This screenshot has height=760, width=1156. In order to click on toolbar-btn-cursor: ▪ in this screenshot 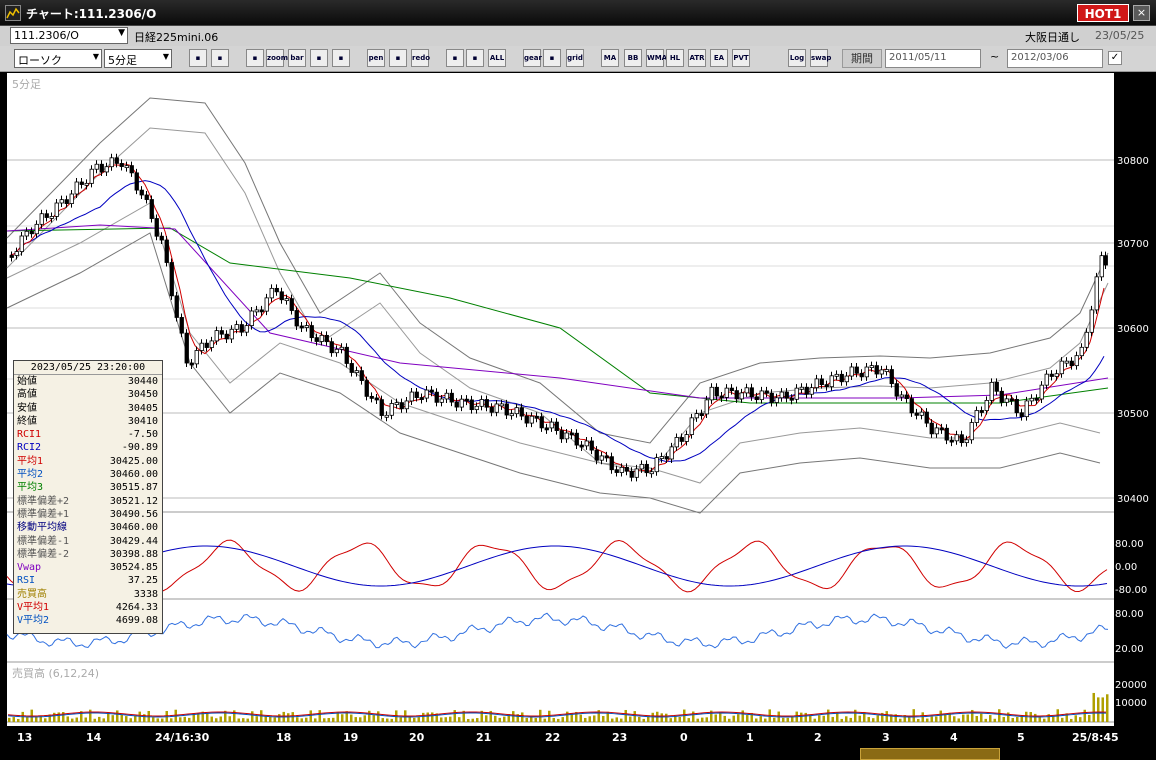, I will do `click(398, 58)`.